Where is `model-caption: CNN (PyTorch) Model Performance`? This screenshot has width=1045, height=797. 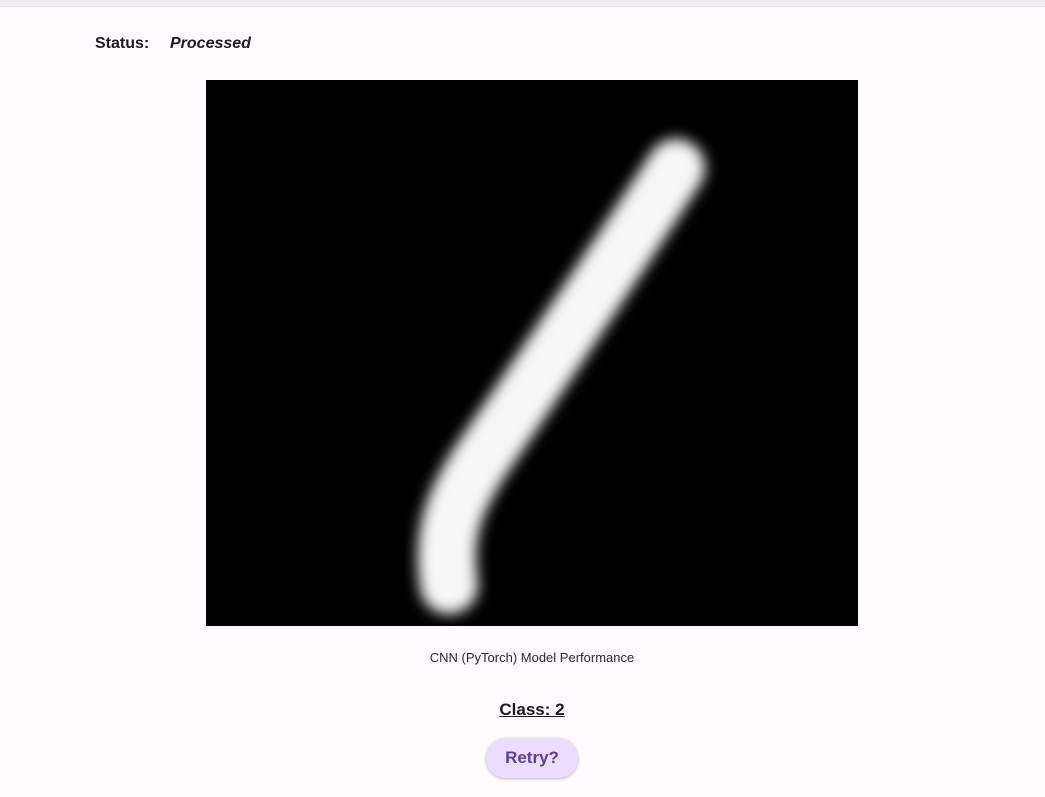
model-caption: CNN (PyTorch) Model Performance is located at coordinates (532, 657).